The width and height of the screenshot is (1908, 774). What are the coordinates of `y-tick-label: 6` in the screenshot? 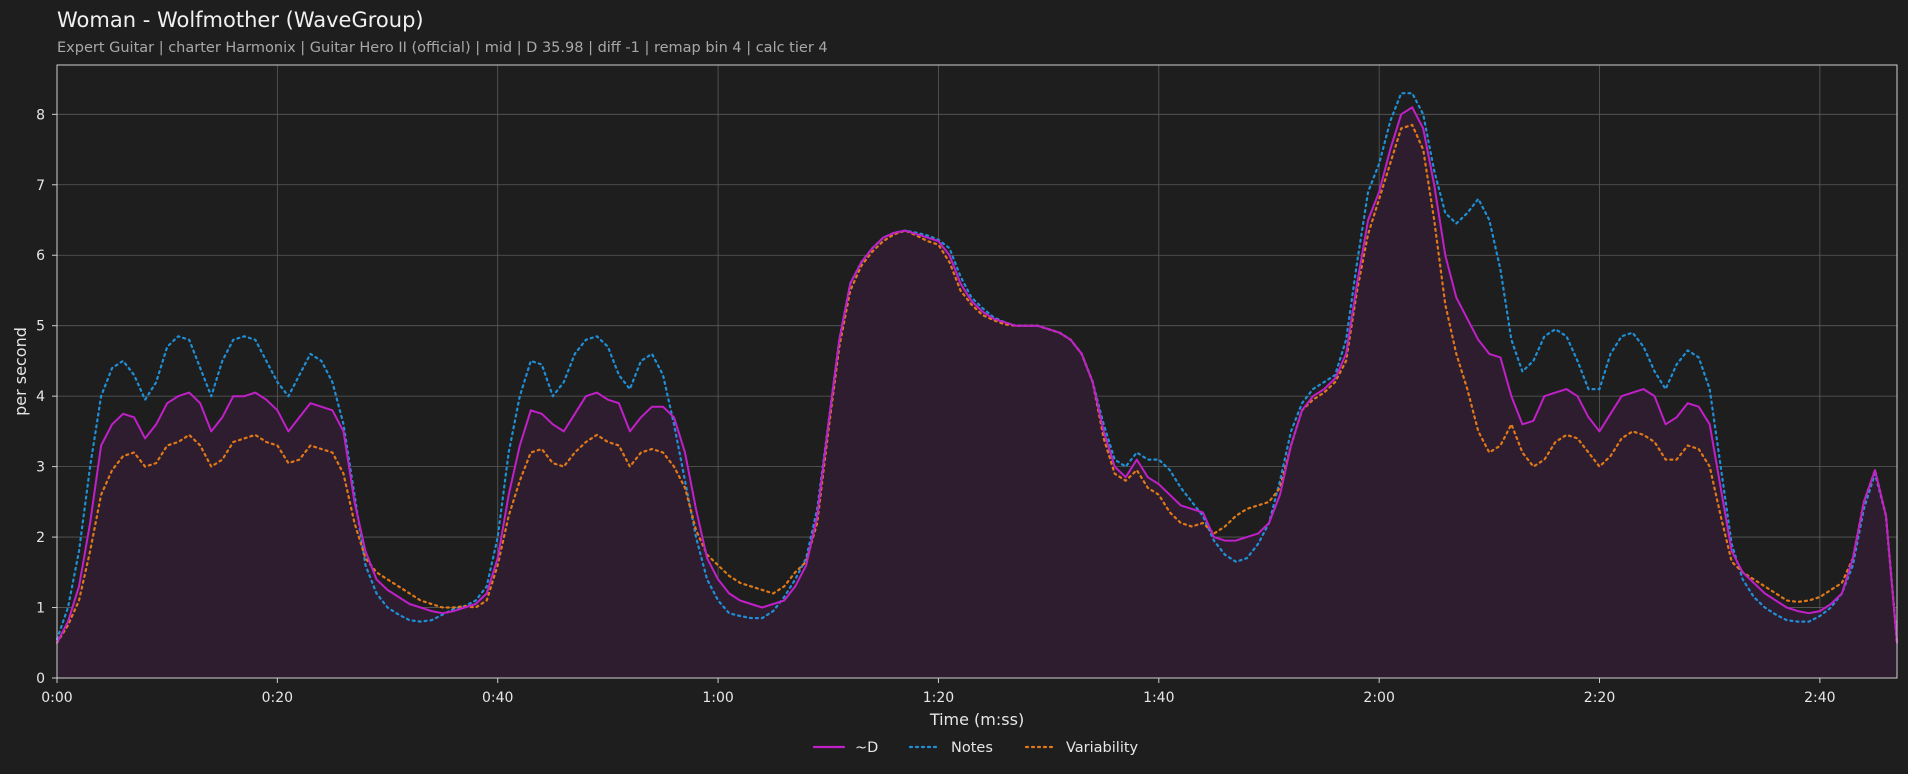 It's located at (40, 256).